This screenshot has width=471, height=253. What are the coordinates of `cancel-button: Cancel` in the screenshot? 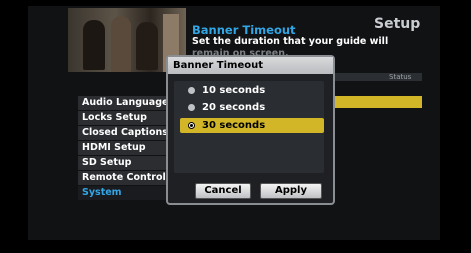 It's located at (223, 191).